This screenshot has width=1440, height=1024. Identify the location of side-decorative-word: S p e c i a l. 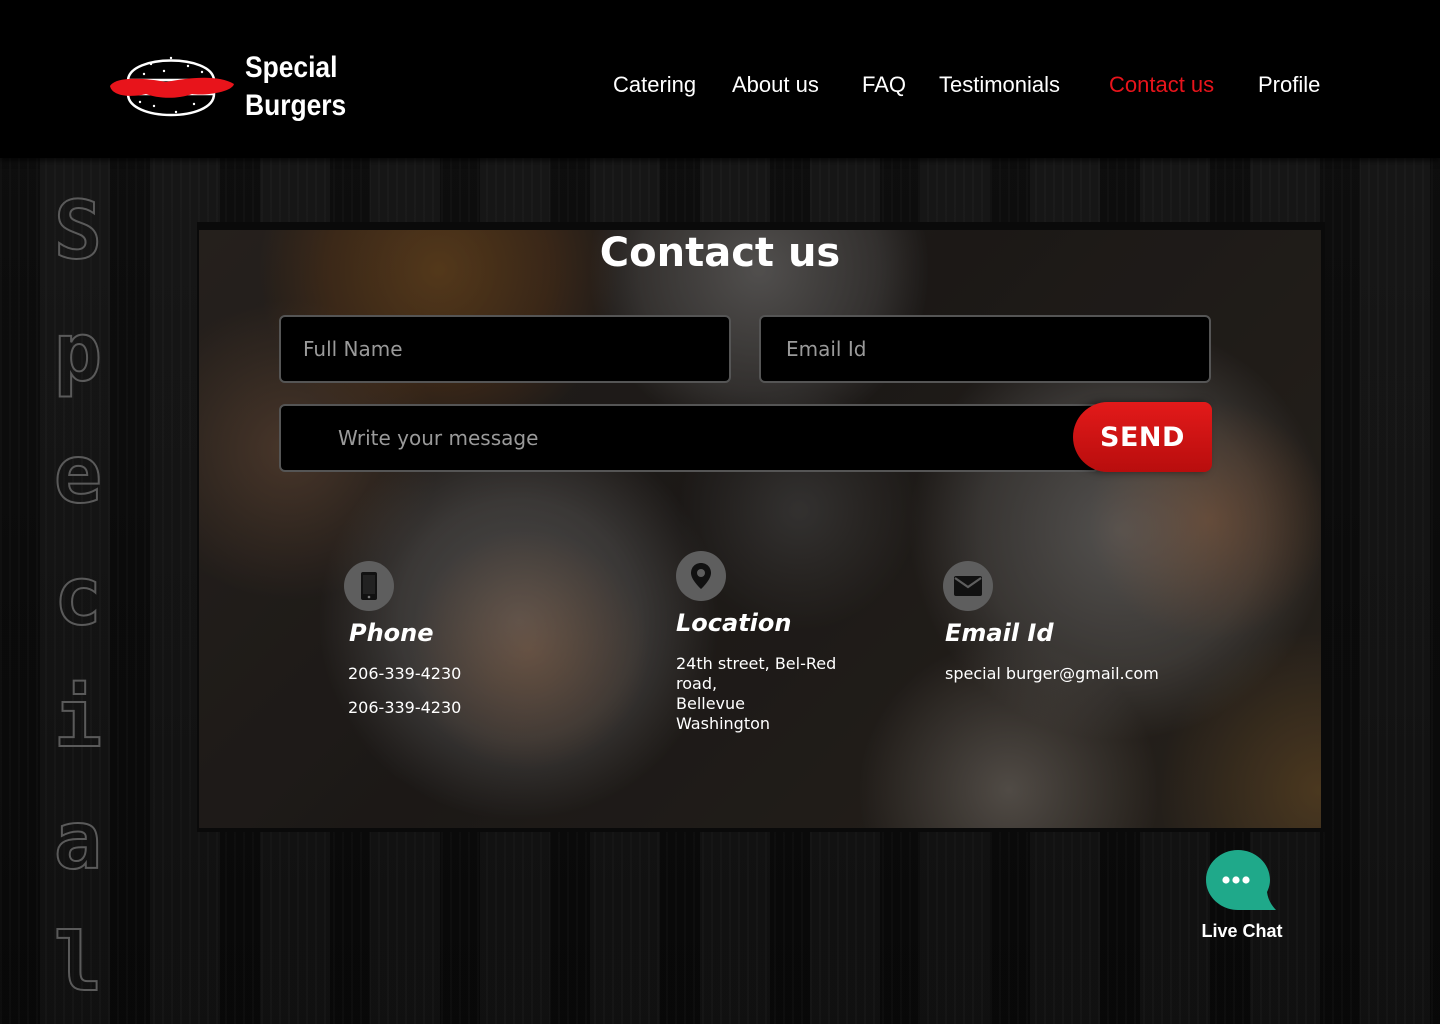
(78, 597).